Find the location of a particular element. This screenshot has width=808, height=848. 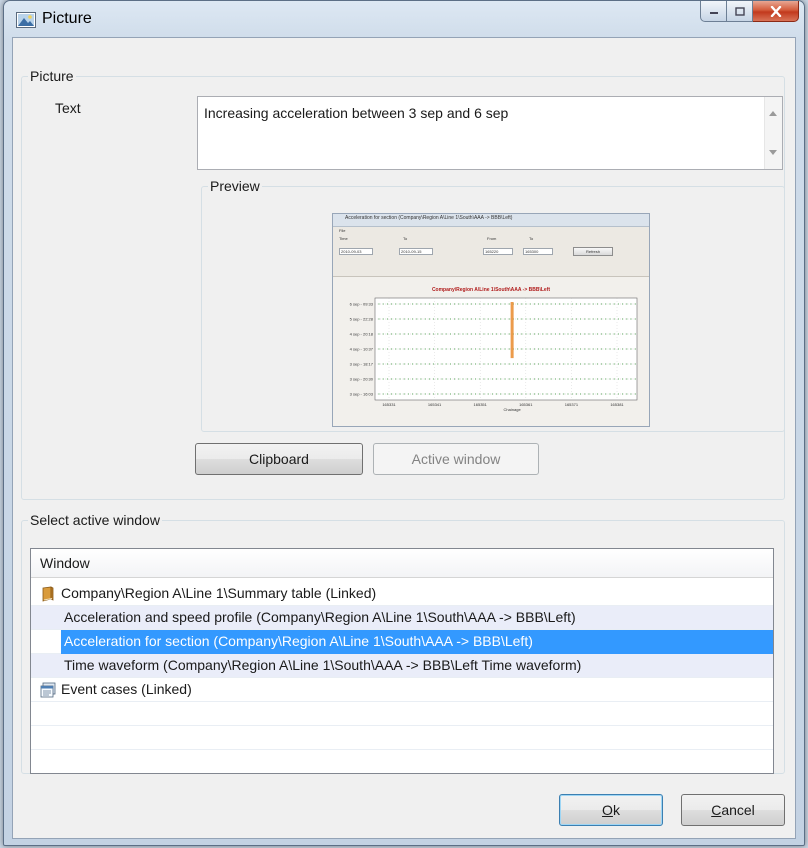

clipboard-button: Clipboard is located at coordinates (279, 459).